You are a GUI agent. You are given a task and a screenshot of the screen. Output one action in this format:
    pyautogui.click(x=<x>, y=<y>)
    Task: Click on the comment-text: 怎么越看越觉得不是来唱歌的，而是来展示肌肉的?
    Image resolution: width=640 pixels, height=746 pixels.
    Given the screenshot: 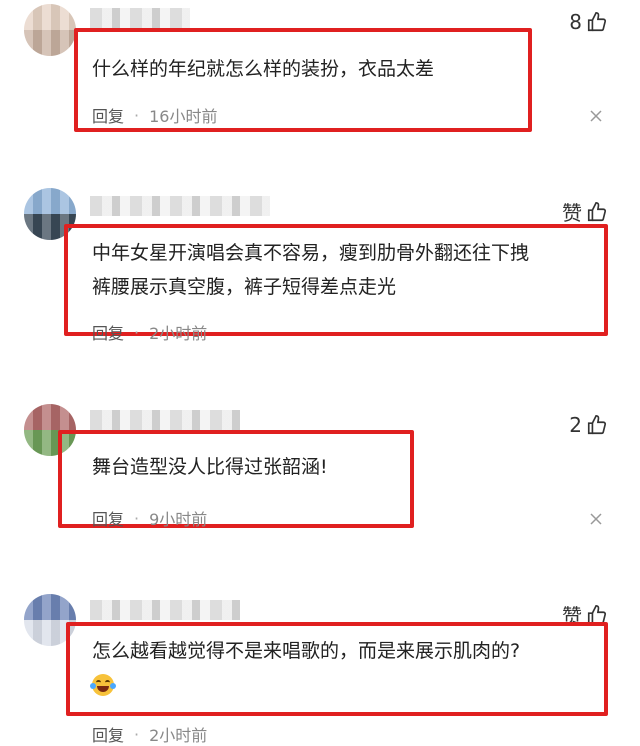 What is the action you would take?
    pyautogui.click(x=306, y=651)
    